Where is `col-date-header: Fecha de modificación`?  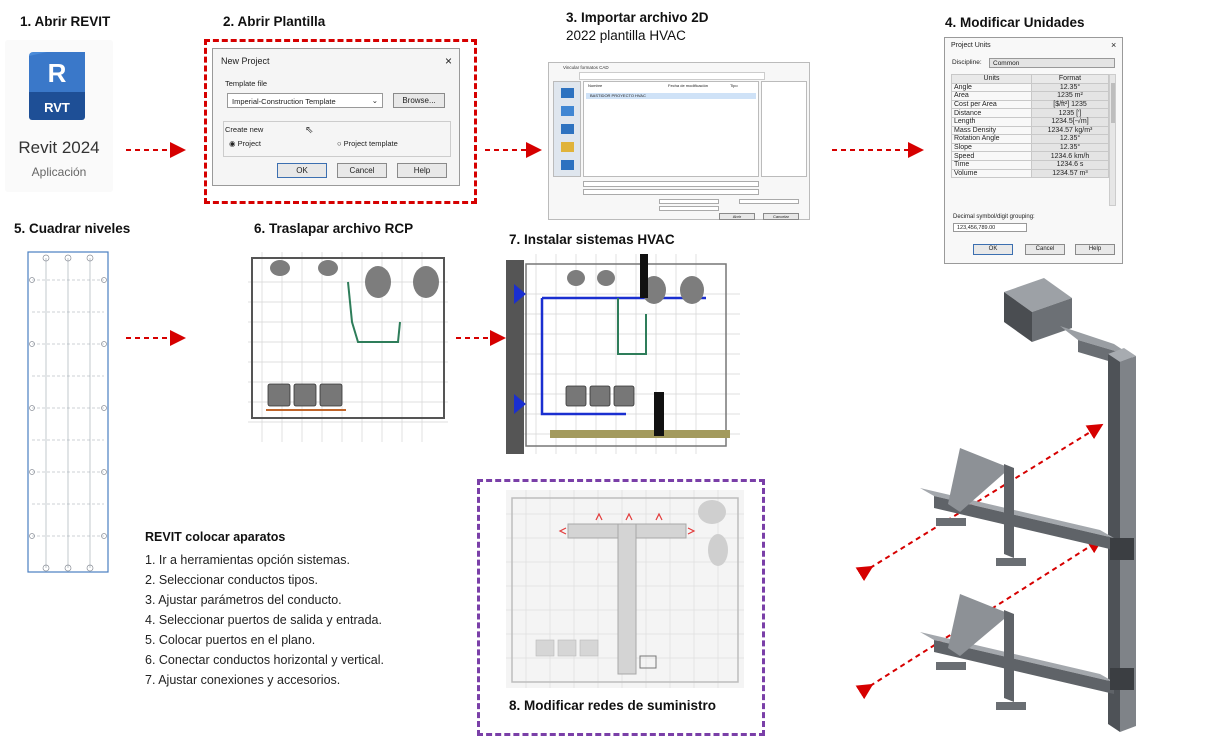
col-date-header: Fecha de modificación is located at coordinates (688, 85).